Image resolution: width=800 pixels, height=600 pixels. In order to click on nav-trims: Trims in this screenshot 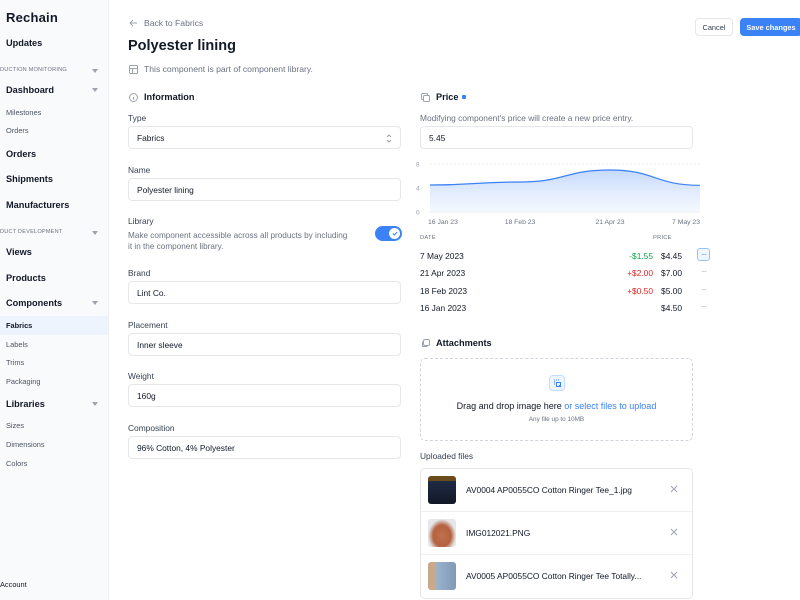, I will do `click(54, 362)`.